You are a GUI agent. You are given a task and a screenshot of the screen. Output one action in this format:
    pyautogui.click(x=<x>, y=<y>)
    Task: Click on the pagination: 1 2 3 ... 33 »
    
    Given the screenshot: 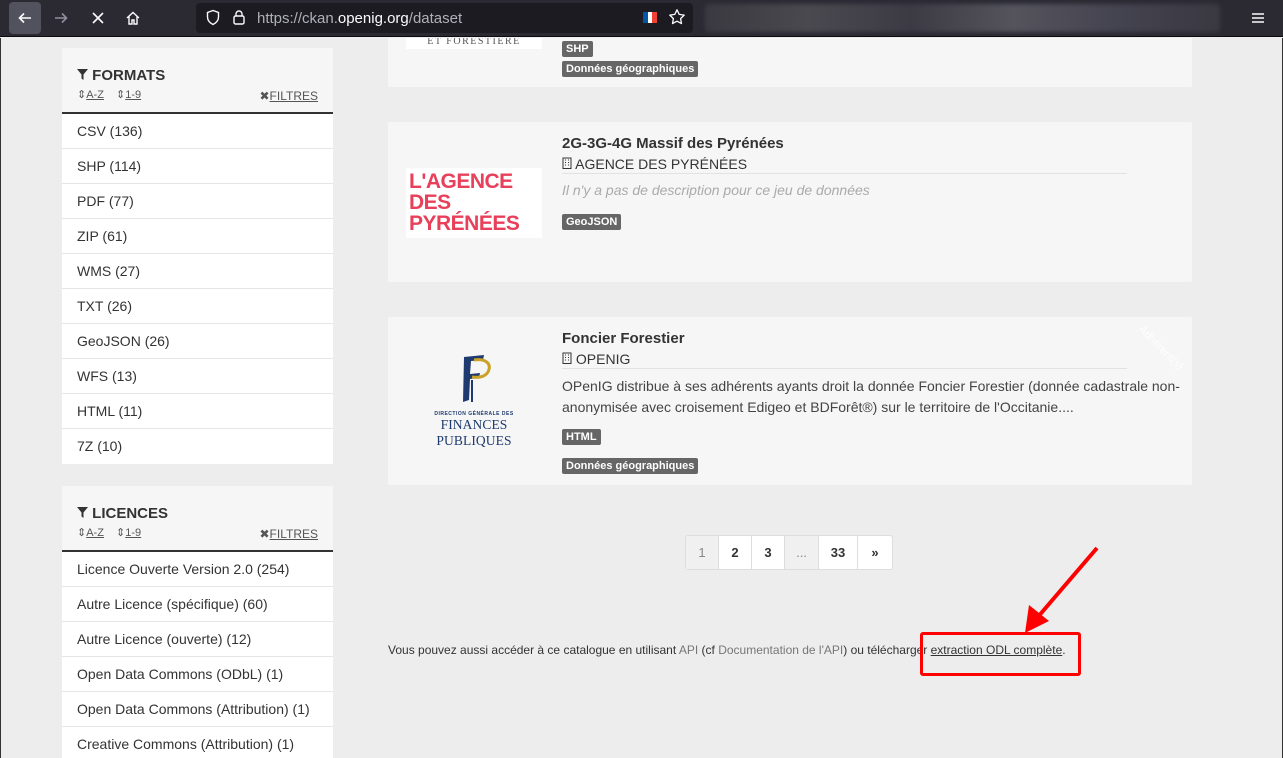 What is the action you would take?
    pyautogui.click(x=789, y=552)
    